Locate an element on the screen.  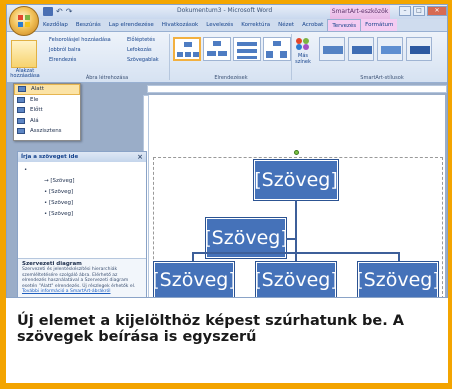
tab-acrobat: Acrobat is located at coordinates (312, 25).